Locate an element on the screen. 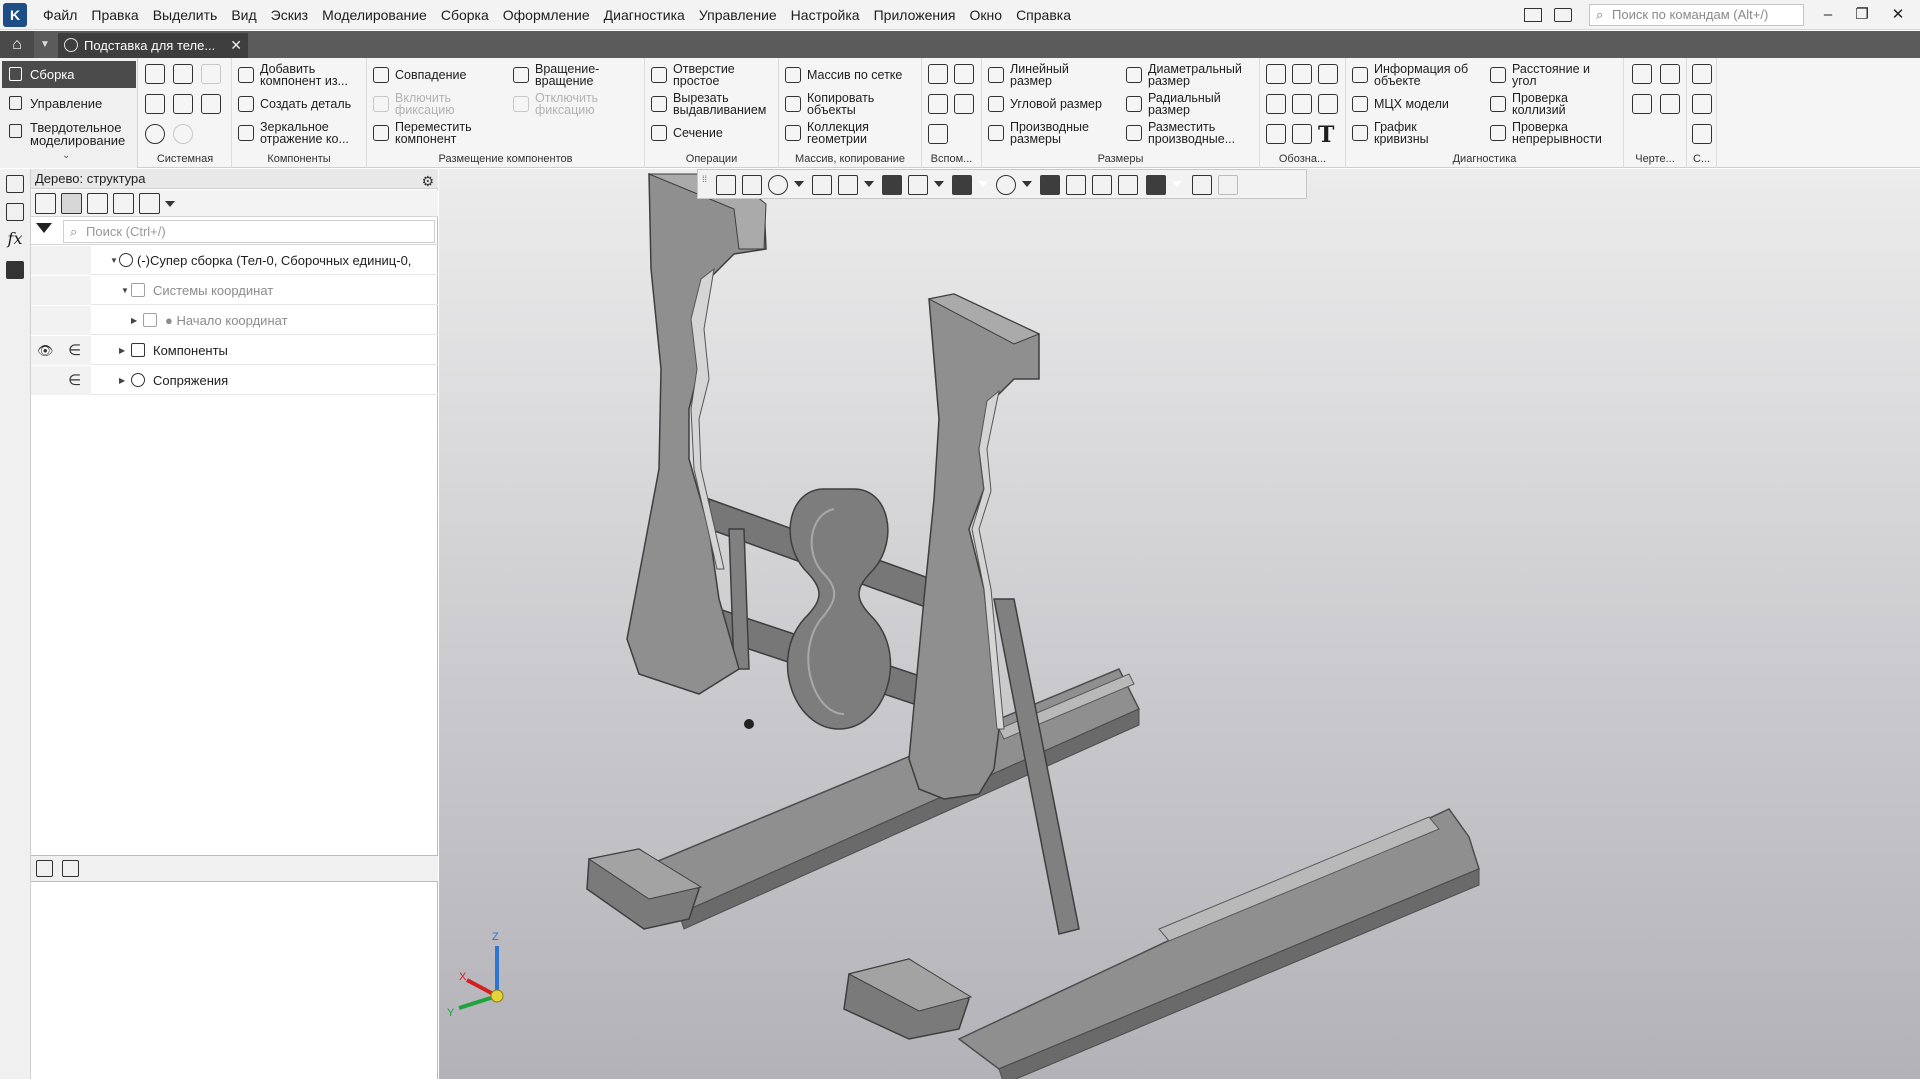 The width and height of the screenshot is (1920, 1079). save-icon is located at coordinates (211, 74).